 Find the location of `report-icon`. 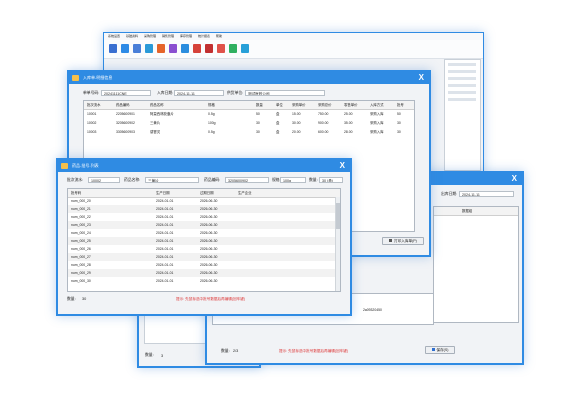

report-icon is located at coordinates (221, 48).